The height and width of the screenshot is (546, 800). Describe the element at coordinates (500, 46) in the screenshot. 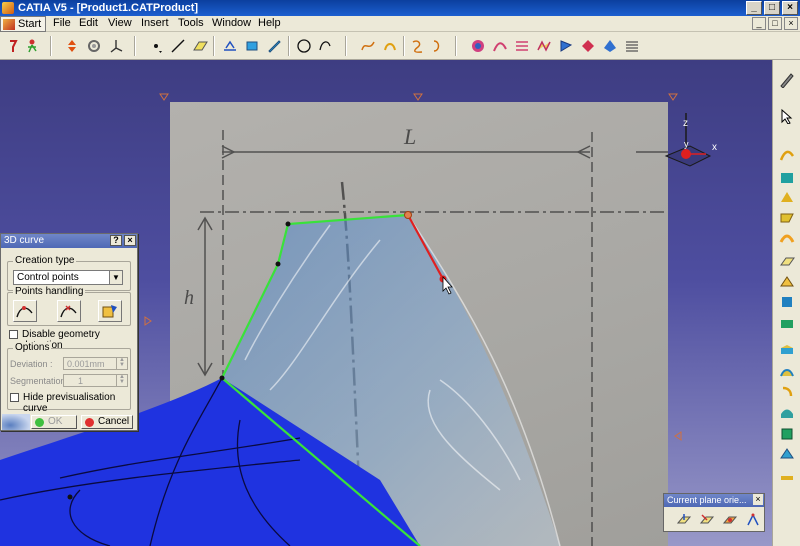

I see `fill-icon` at that location.